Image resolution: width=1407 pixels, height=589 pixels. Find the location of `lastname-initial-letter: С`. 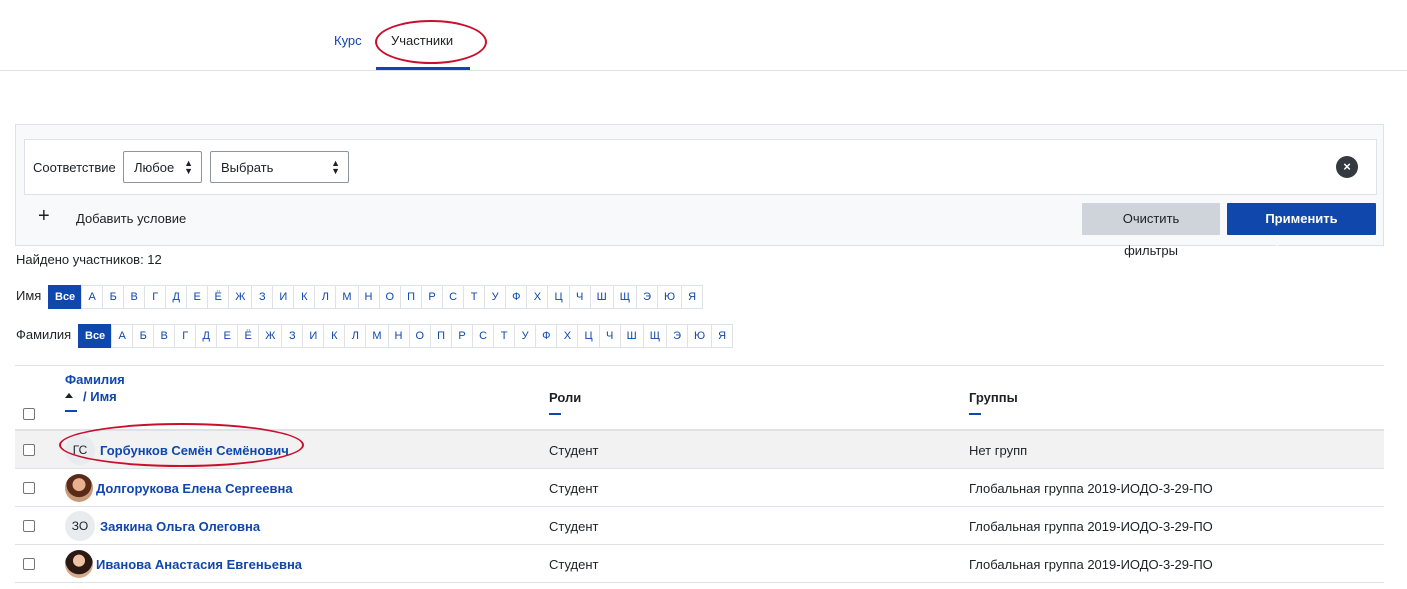

lastname-initial-letter: С is located at coordinates (483, 336).